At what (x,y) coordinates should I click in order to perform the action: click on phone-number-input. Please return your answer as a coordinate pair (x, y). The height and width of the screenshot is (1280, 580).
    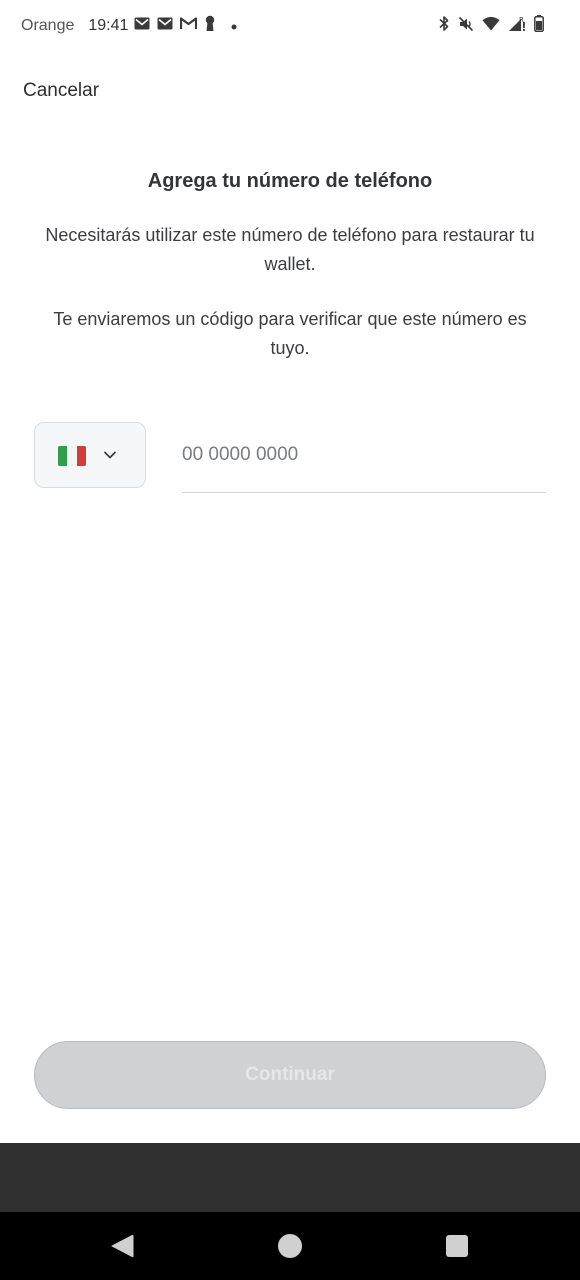
    Looking at the image, I should click on (364, 455).